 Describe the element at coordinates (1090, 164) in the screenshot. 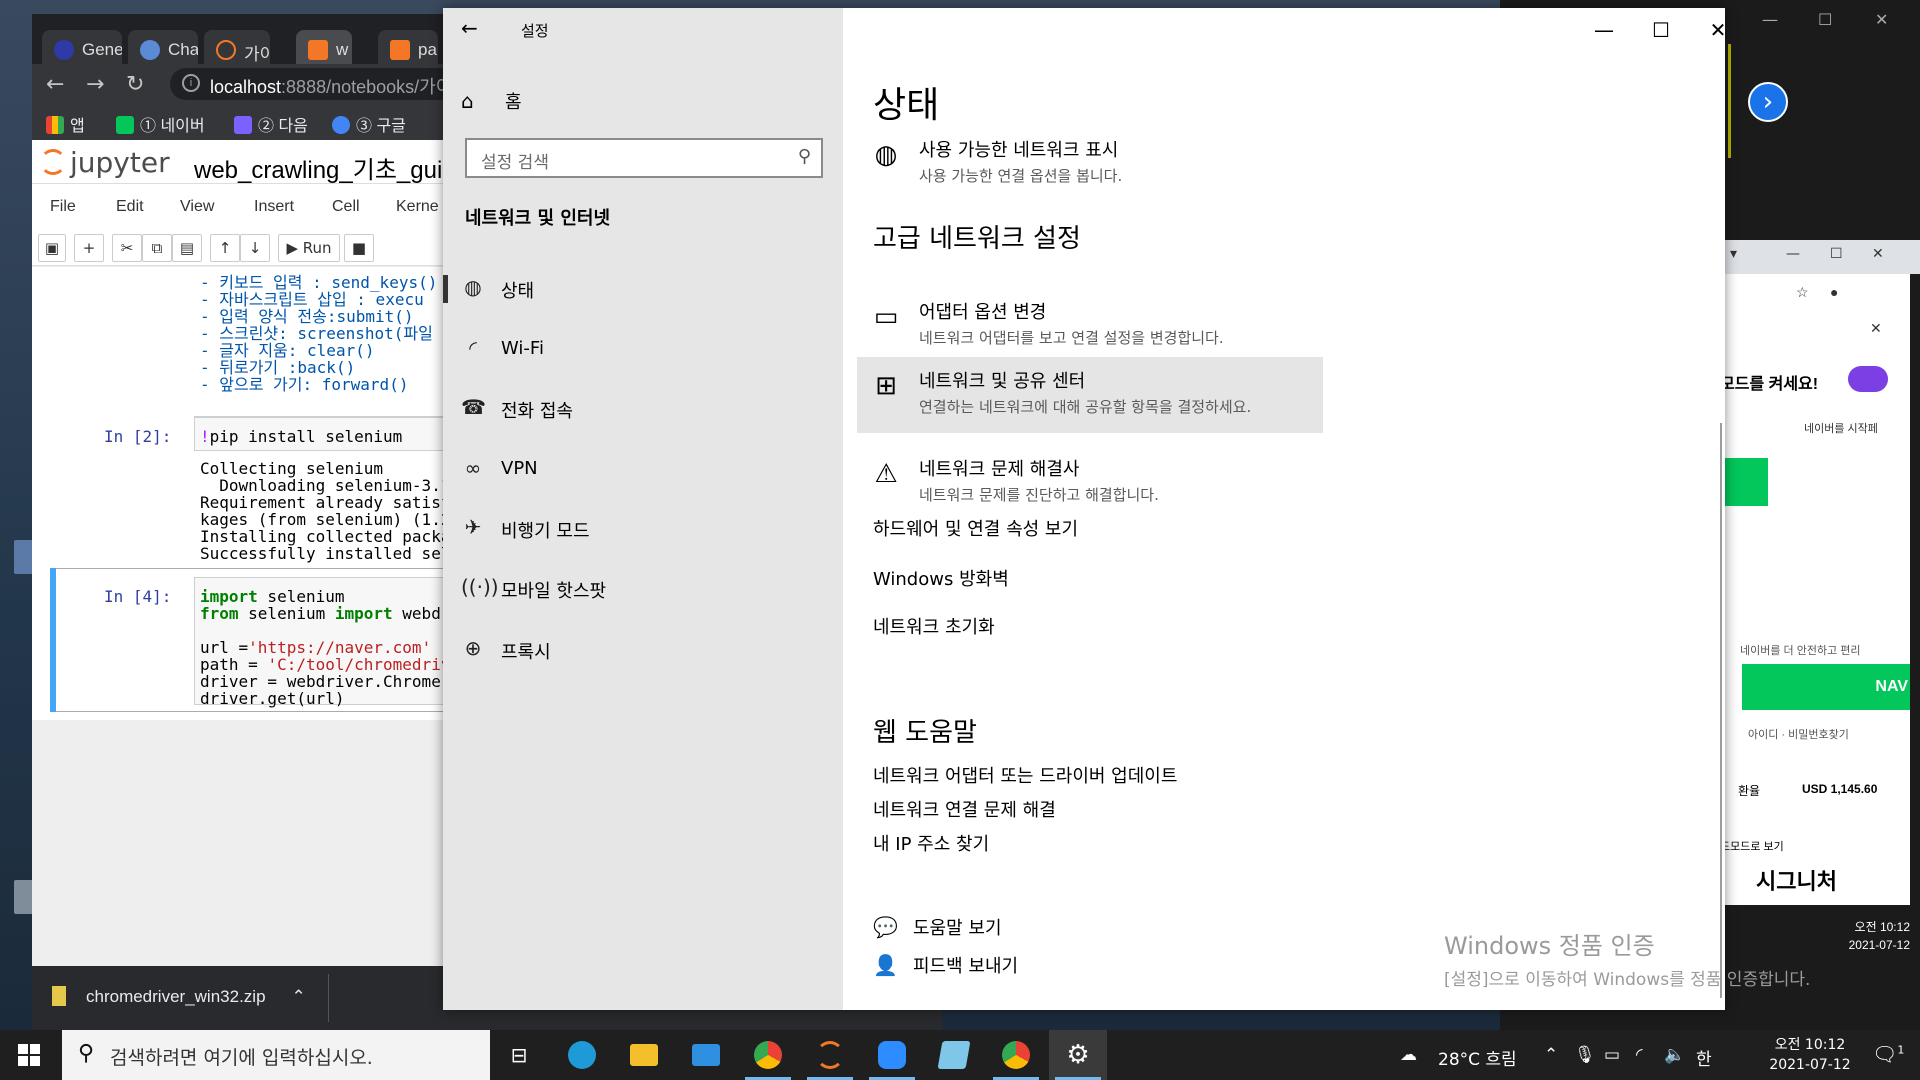

I see `show-networks-row: ◍ 사용 가능한 네트워크 표시 사용 가능한 연결 옵션을 봅니다.` at that location.